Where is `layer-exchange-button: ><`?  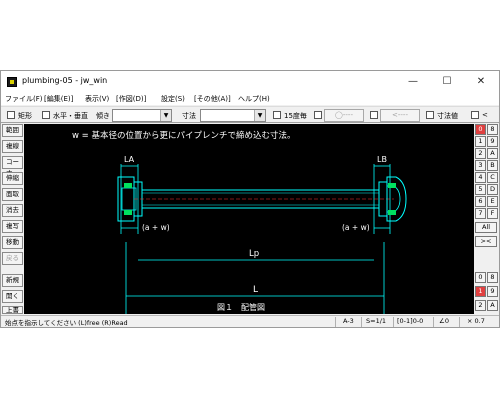
layer-exchange-button: >< is located at coordinates (486, 241).